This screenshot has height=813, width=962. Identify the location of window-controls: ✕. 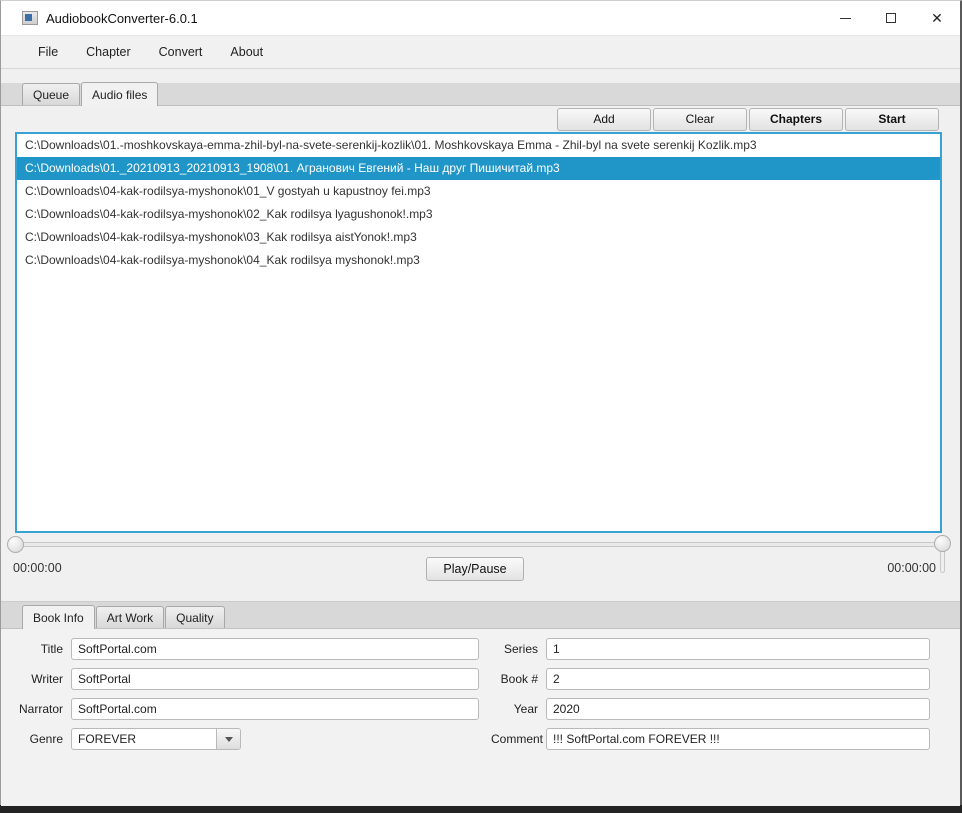
(891, 18).